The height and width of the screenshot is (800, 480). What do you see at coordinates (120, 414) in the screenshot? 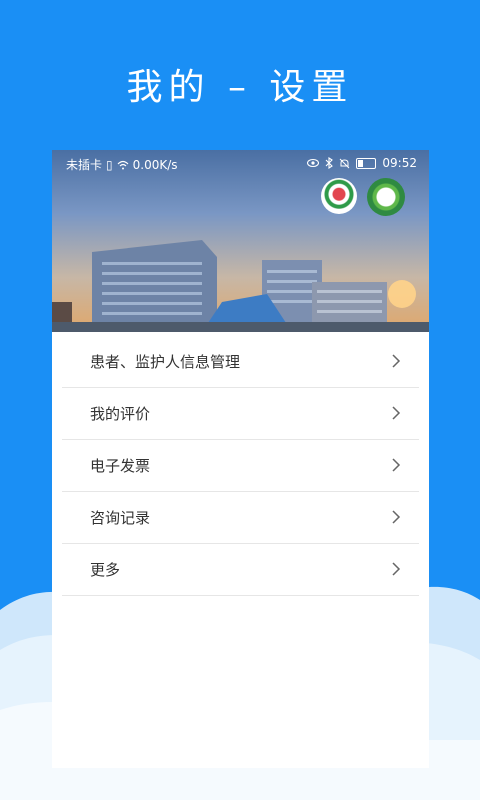
I see `menu-item-label: 我的评价` at bounding box center [120, 414].